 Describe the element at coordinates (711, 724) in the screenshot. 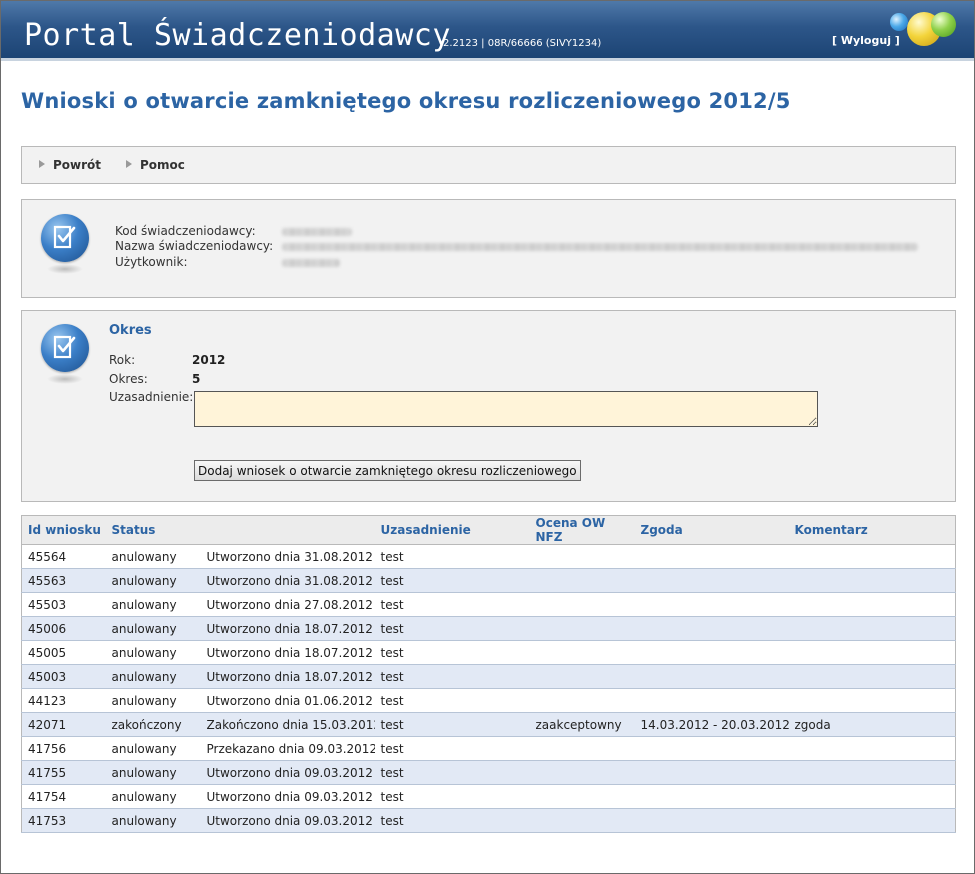

I see `table-cell-consent: 14.03.2012 - 20.03.2012` at that location.